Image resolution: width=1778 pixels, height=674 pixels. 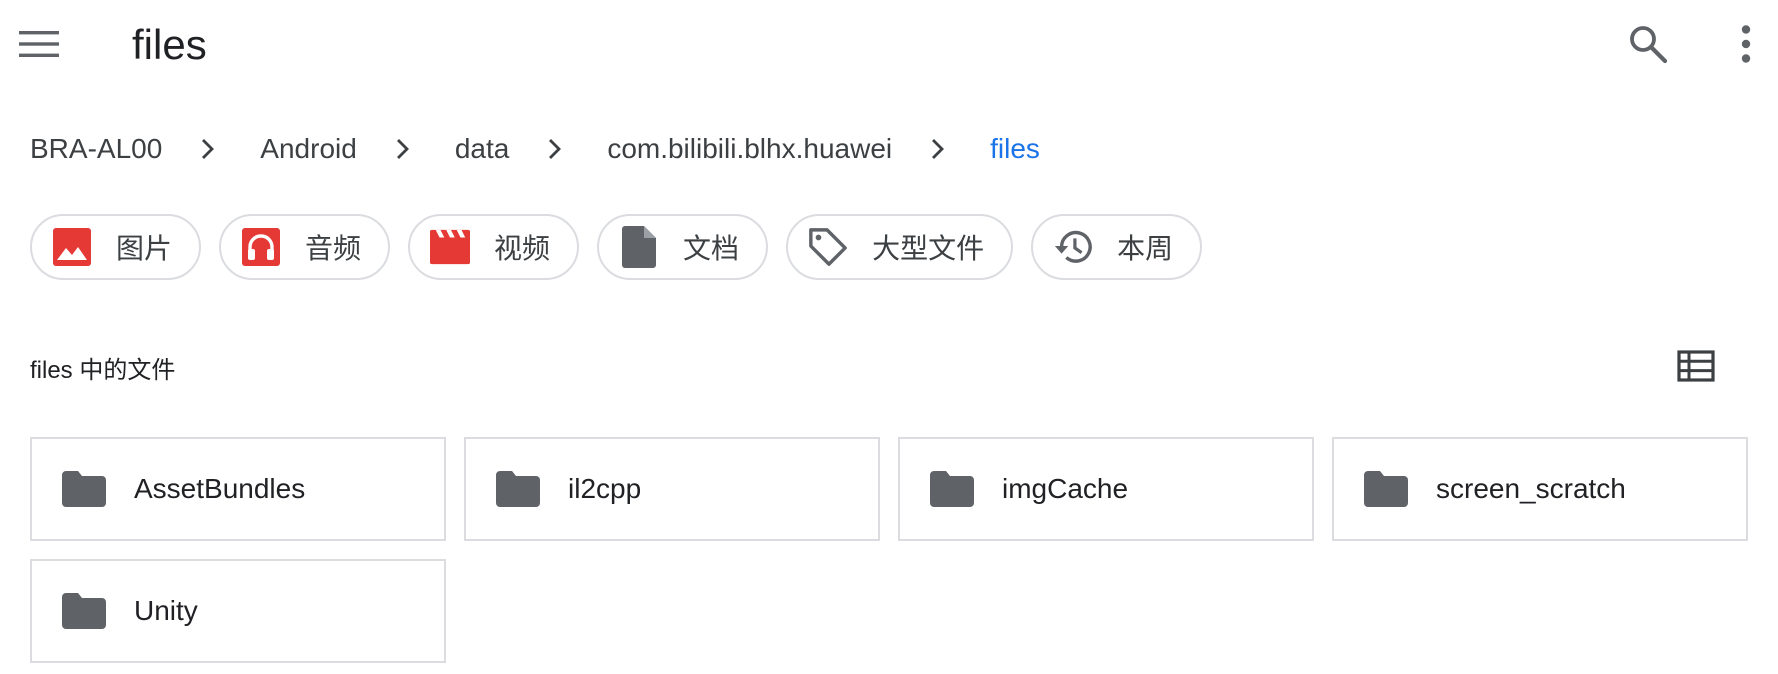 What do you see at coordinates (605, 488) in the screenshot?
I see `folder-name: il2cpp` at bounding box center [605, 488].